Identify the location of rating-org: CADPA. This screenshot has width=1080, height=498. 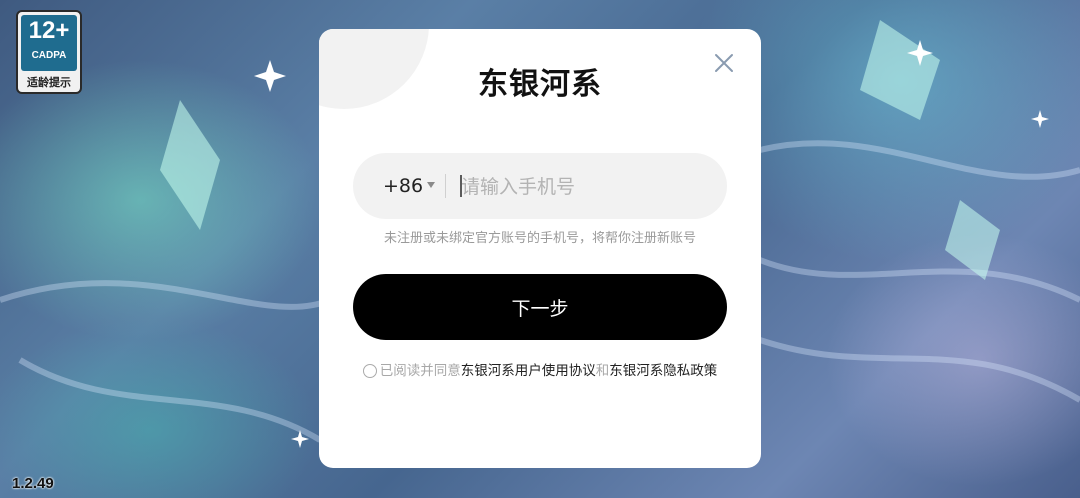
(49, 55).